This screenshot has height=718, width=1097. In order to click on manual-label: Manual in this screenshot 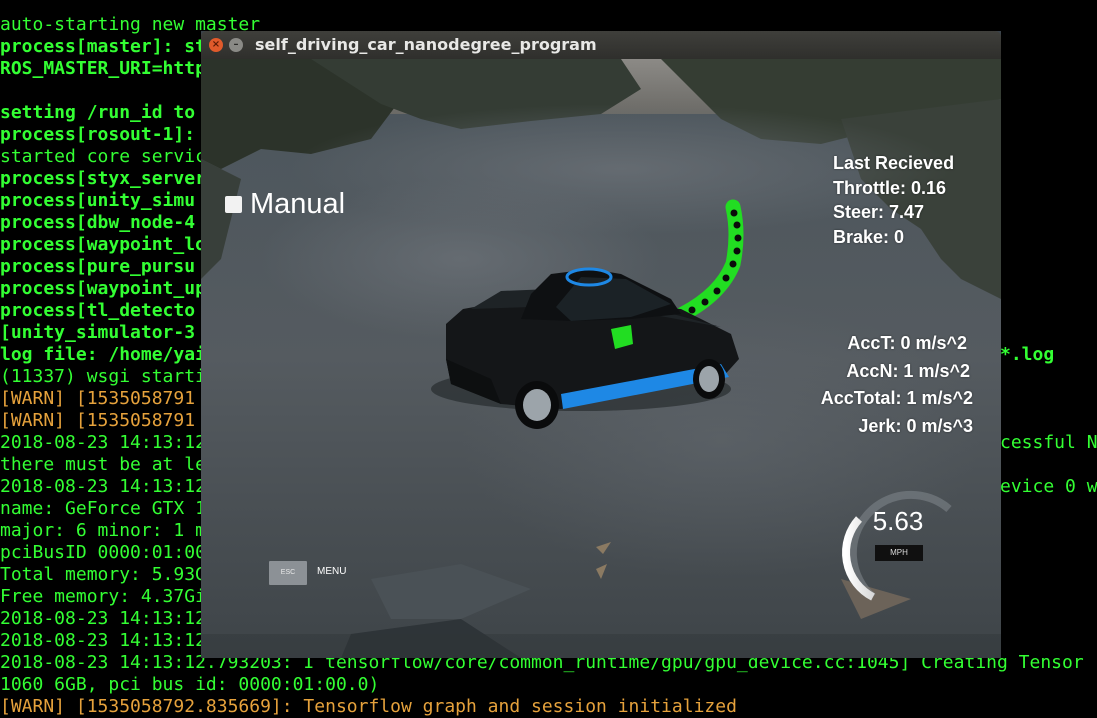, I will do `click(298, 203)`.